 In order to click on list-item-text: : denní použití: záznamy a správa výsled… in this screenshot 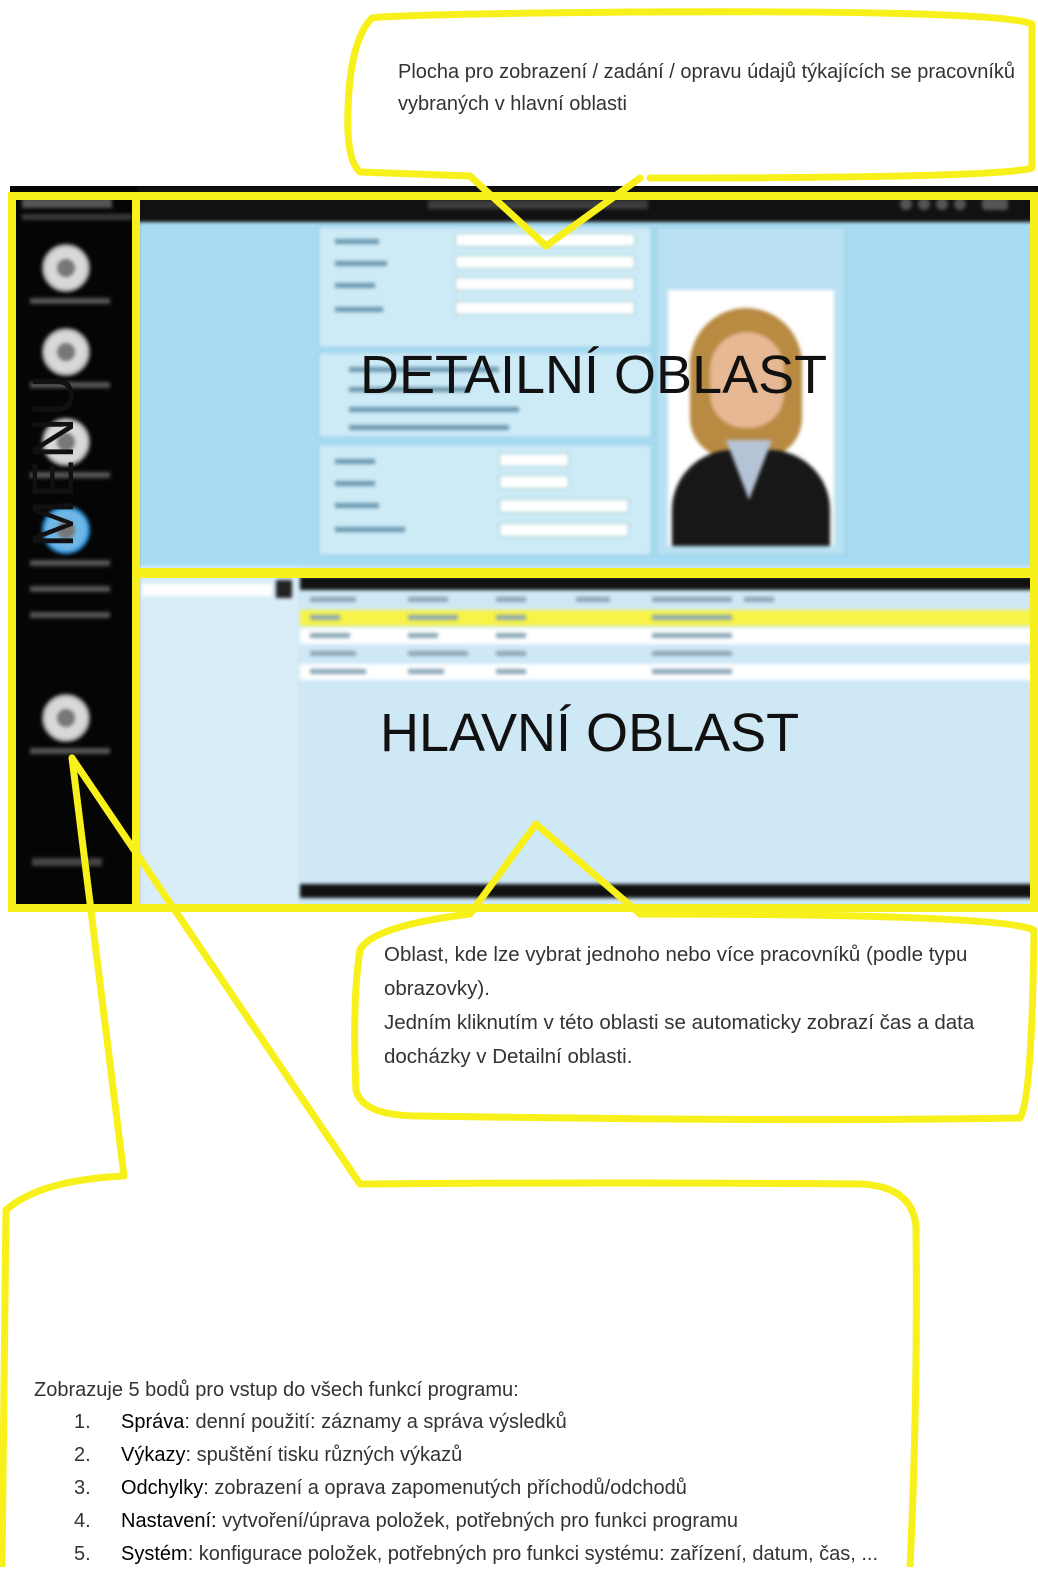, I will do `click(375, 1422)`.